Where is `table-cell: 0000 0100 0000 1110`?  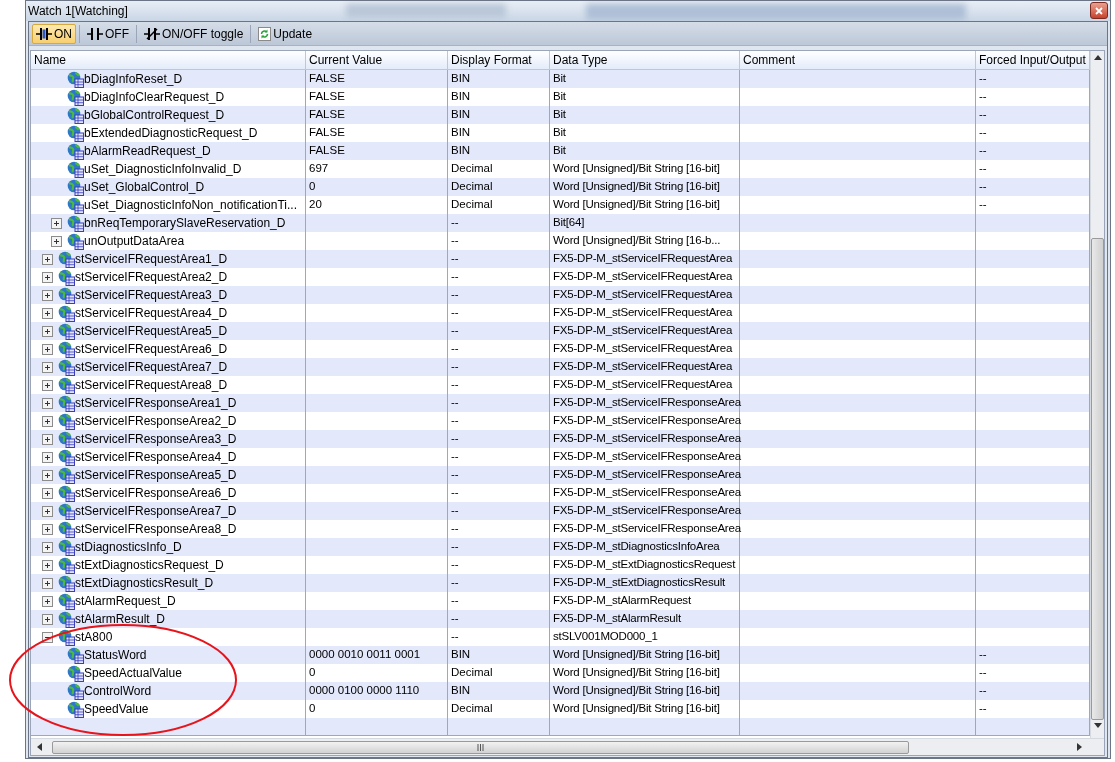
table-cell: 0000 0100 0000 1110 is located at coordinates (364, 690).